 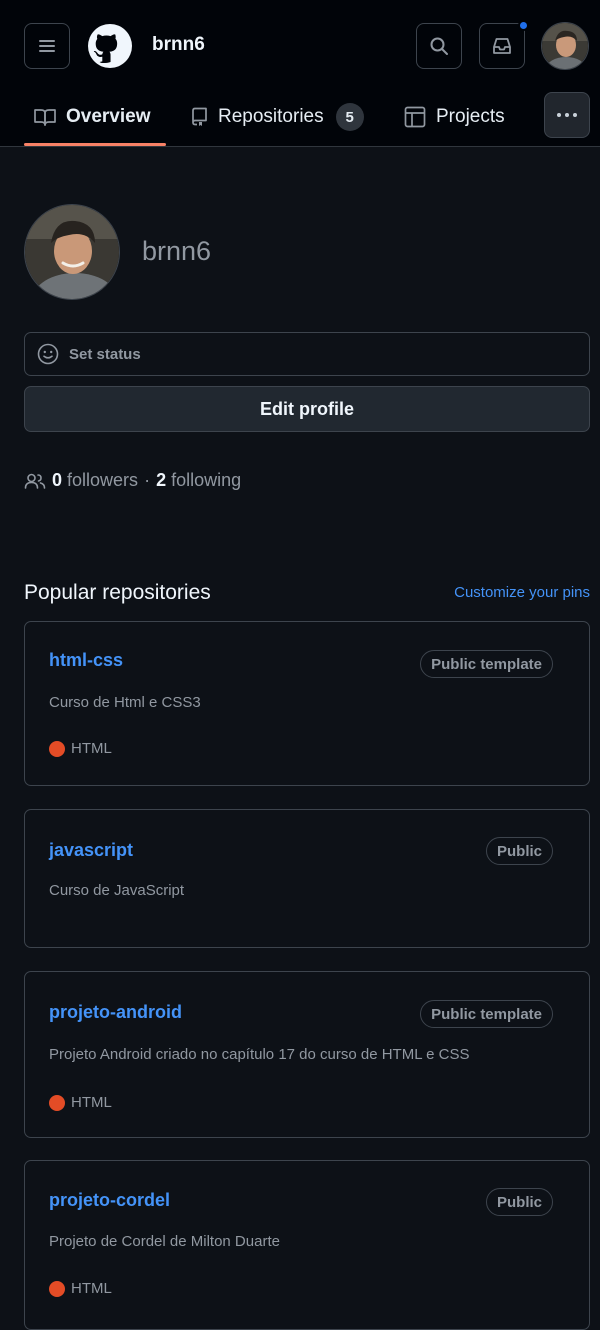 I want to click on tab-projects-label: Projects, so click(x=470, y=116).